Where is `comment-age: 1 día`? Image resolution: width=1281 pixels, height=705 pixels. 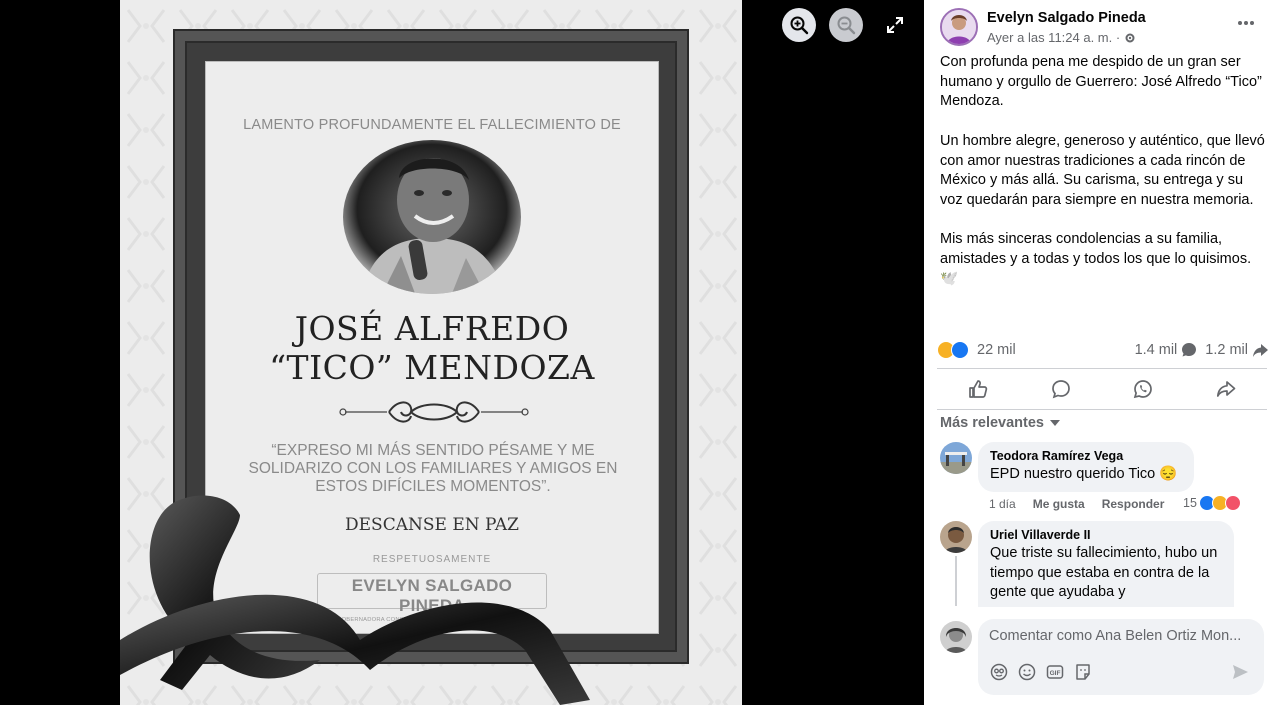 comment-age: 1 día is located at coordinates (1002, 504).